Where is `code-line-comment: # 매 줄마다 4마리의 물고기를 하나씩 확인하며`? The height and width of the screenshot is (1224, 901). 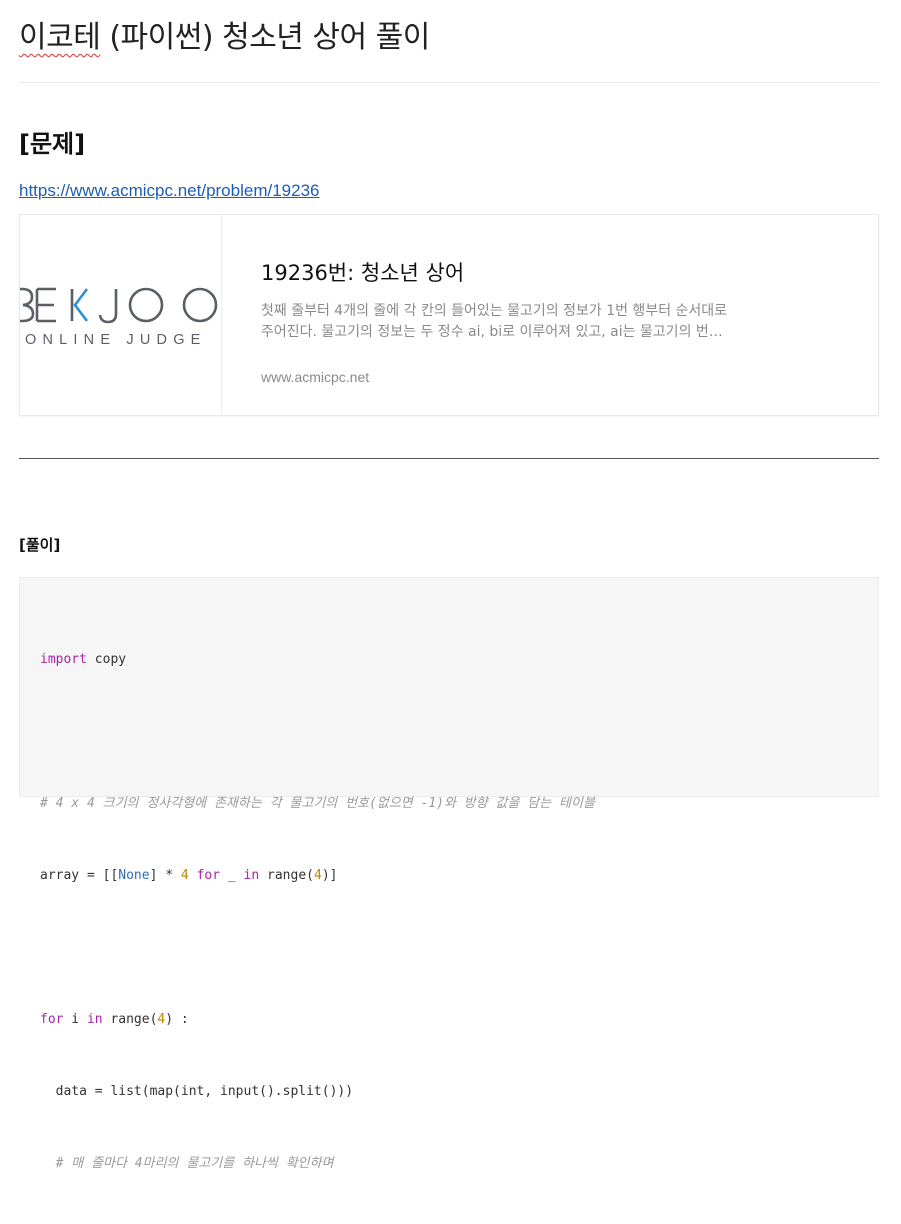 code-line-comment: # 매 줄마다 4마리의 물고기를 하나씩 확인하며 is located at coordinates (317, 1164).